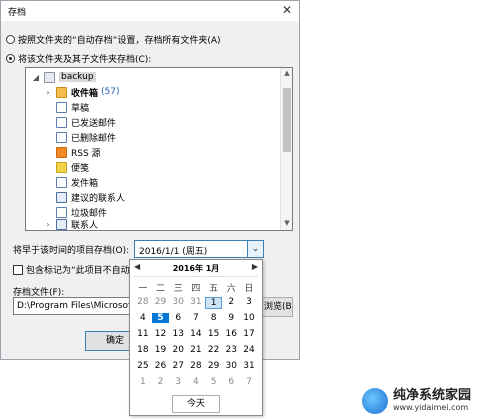 Image resolution: width=500 pixels, height=419 pixels. I want to click on next-month-icon: ▶, so click(255, 266).